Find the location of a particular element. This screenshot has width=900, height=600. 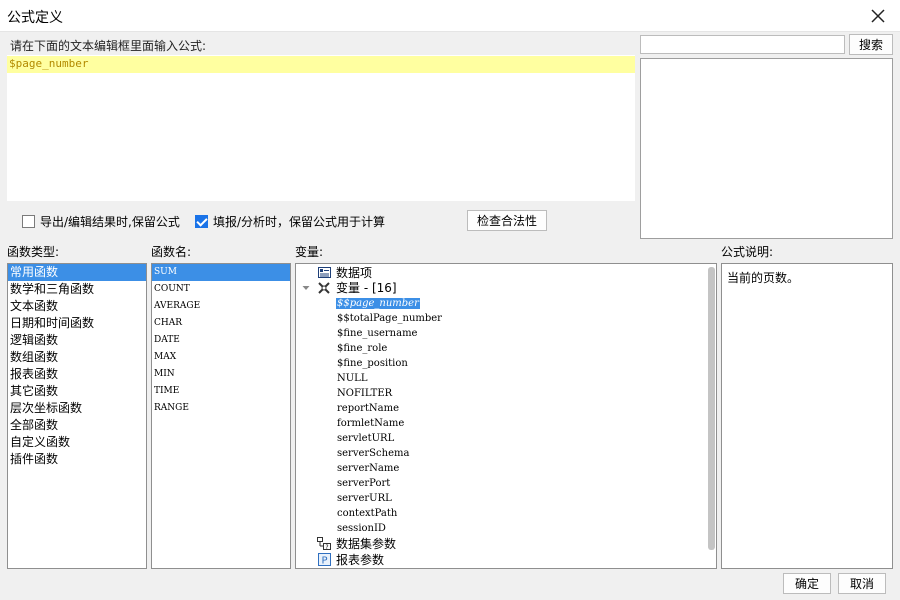

function-name-item: TIME is located at coordinates (221, 391).